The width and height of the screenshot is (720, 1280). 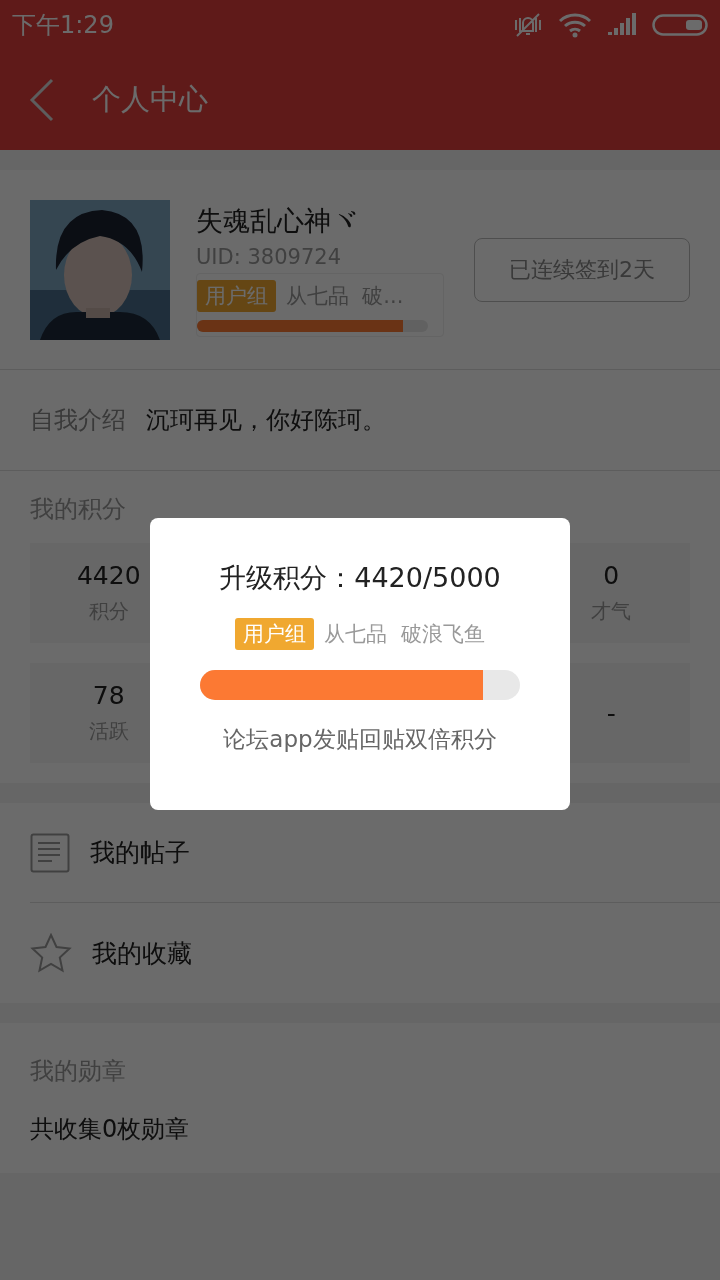 I want to click on status-time: 下午1:29, so click(x=63, y=25).